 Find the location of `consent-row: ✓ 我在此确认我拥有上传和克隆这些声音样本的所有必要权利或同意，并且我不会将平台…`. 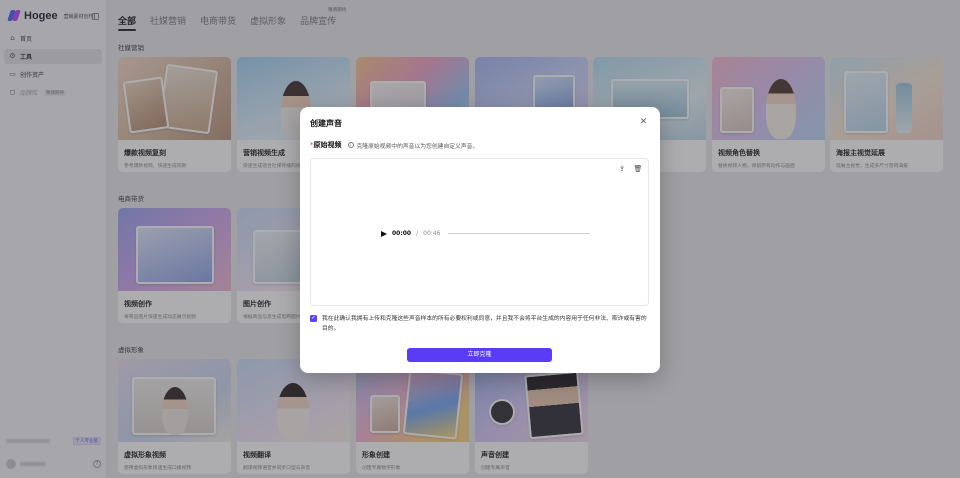

consent-row: ✓ 我在此确认我拥有上传和克隆这些声音样本的所有必要权利或同意，并且我不会将平台… is located at coordinates (480, 324).